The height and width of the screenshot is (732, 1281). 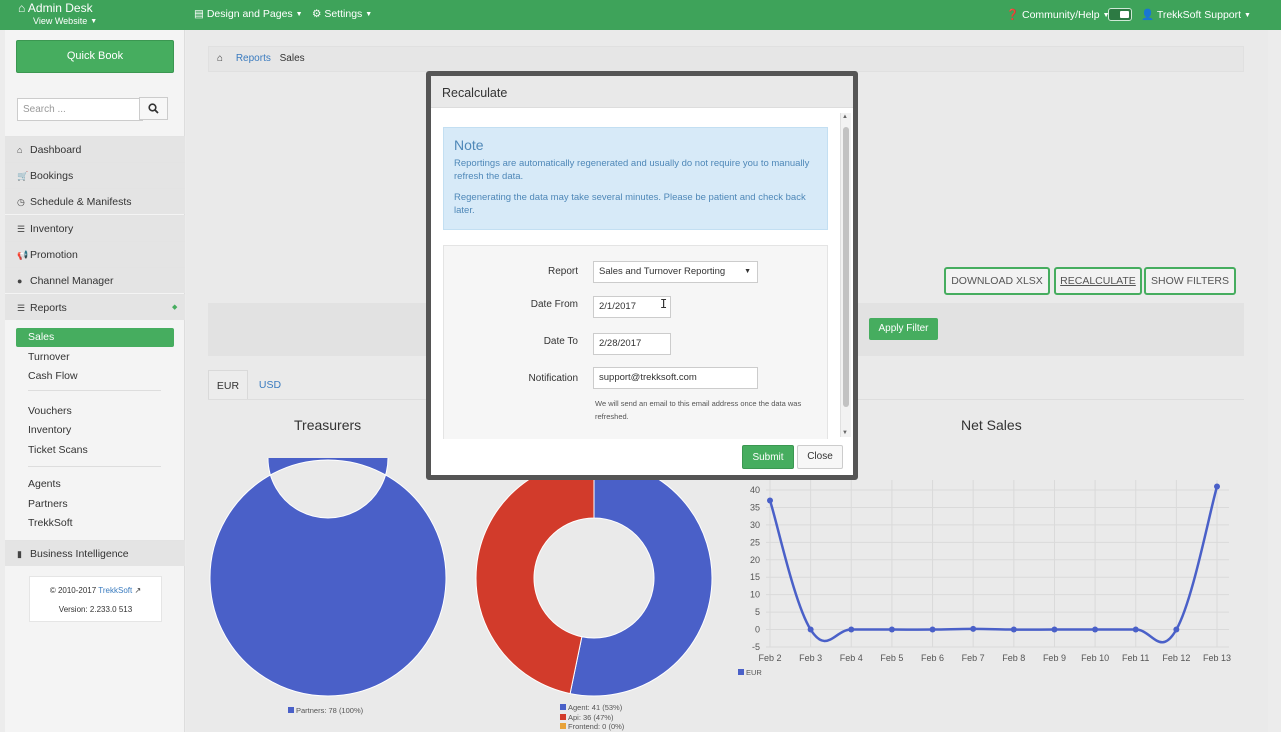 I want to click on legend-item: Agent: 41 (53%), so click(x=592, y=708).